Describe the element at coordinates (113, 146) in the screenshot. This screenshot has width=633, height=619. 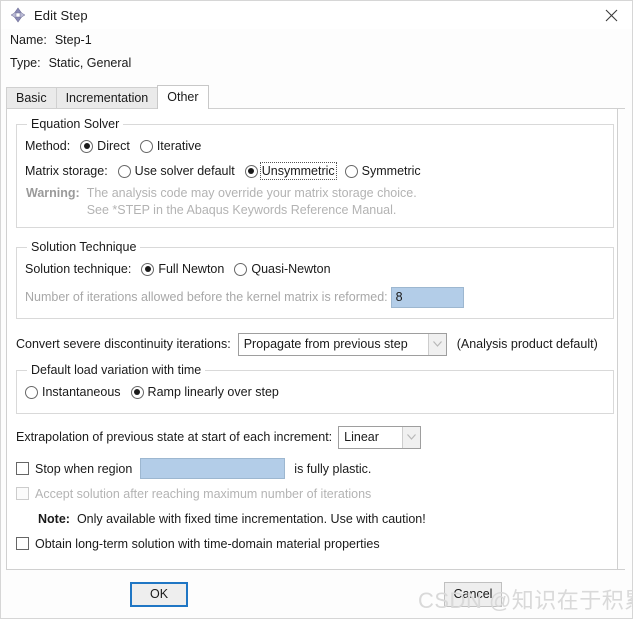
I see `radio-label: Direct` at that location.